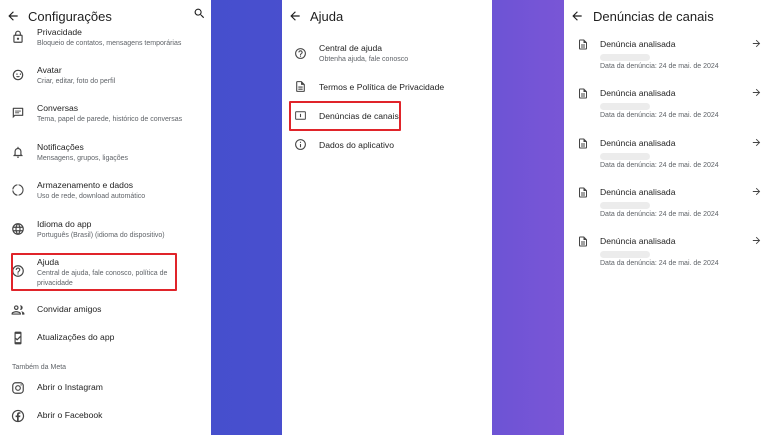  I want to click on help-item-terms: Termos e Política de Privacidade, so click(387, 88).